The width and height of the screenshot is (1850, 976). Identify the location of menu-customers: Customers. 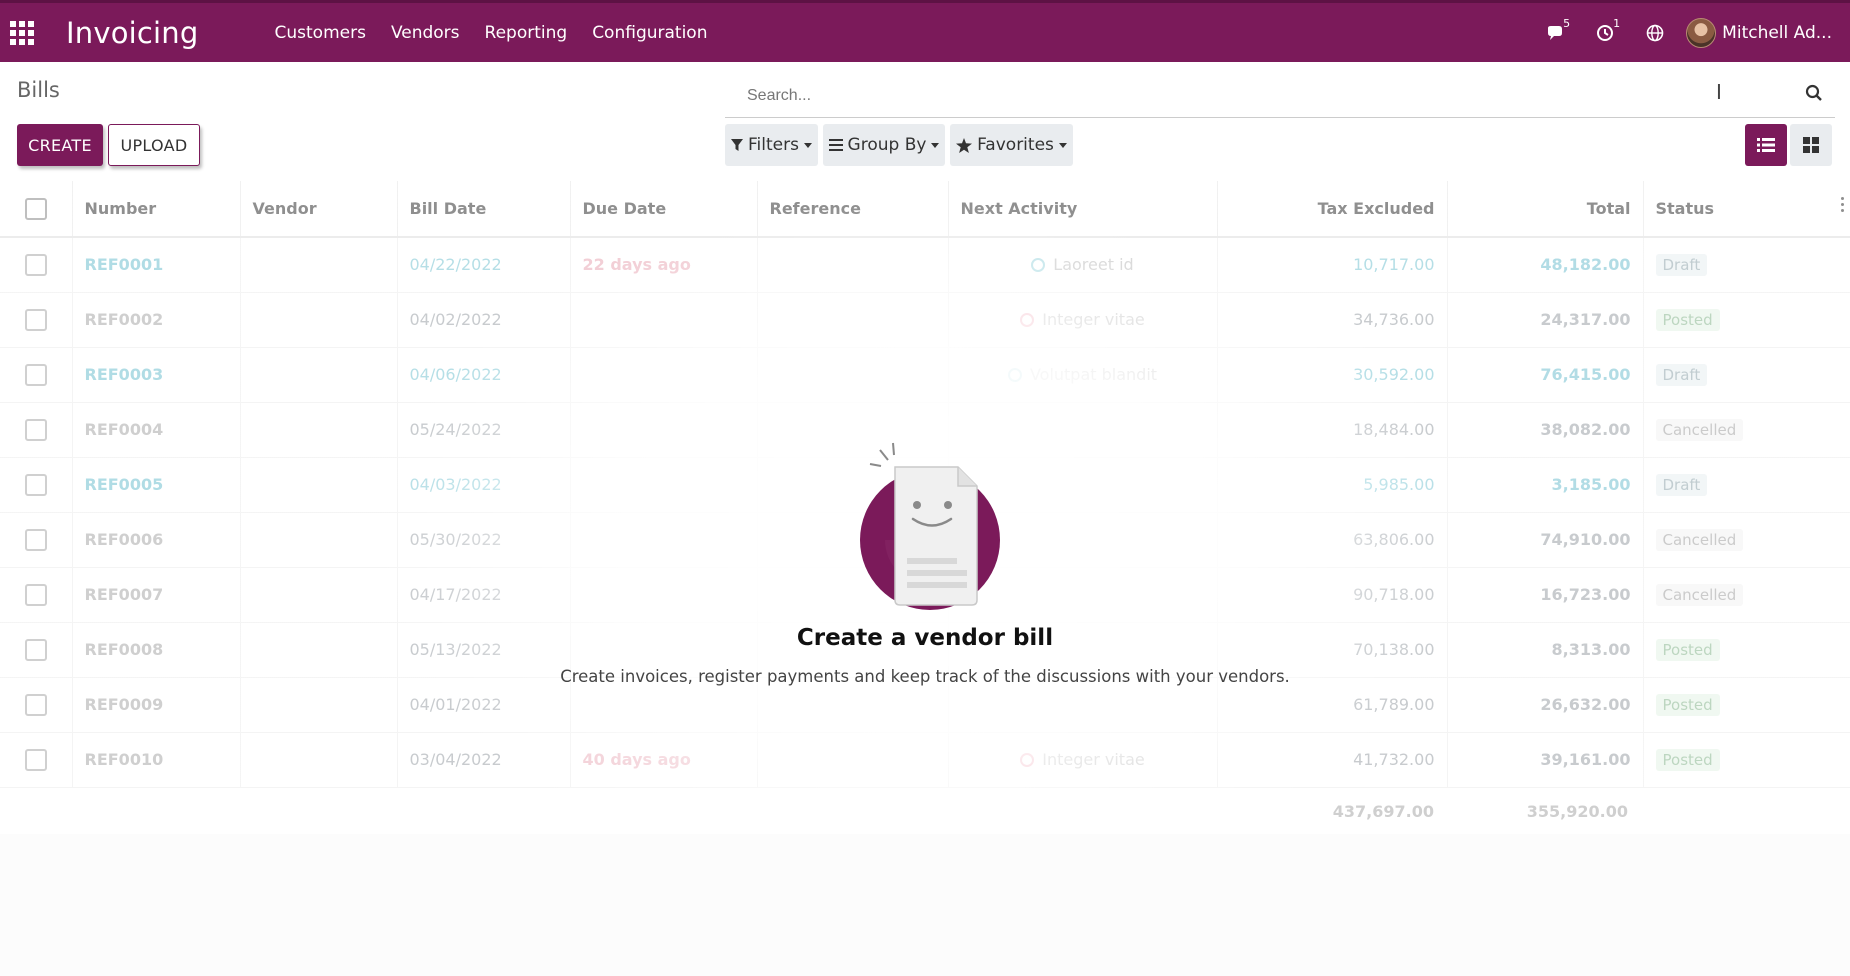
(320, 33).